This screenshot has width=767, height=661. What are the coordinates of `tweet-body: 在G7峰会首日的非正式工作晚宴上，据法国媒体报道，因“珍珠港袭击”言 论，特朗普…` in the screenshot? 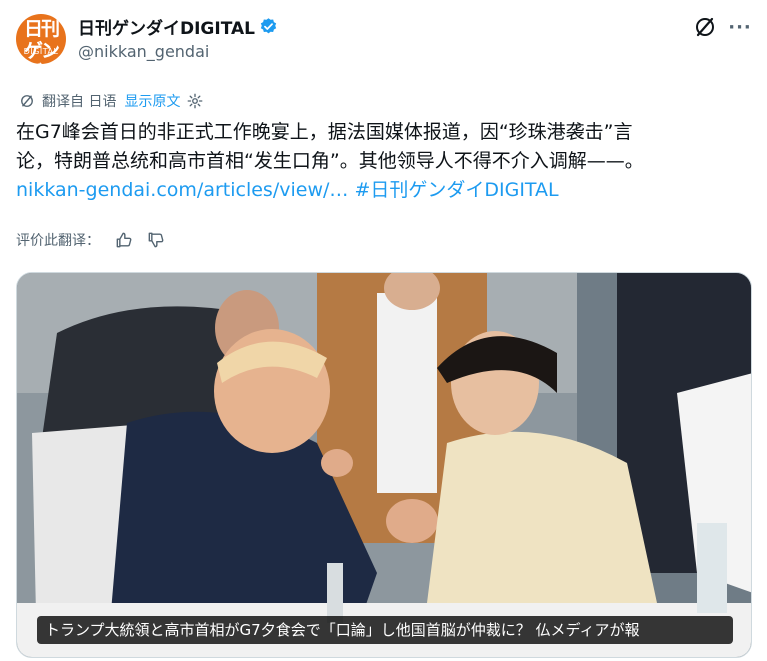 It's located at (386, 161).